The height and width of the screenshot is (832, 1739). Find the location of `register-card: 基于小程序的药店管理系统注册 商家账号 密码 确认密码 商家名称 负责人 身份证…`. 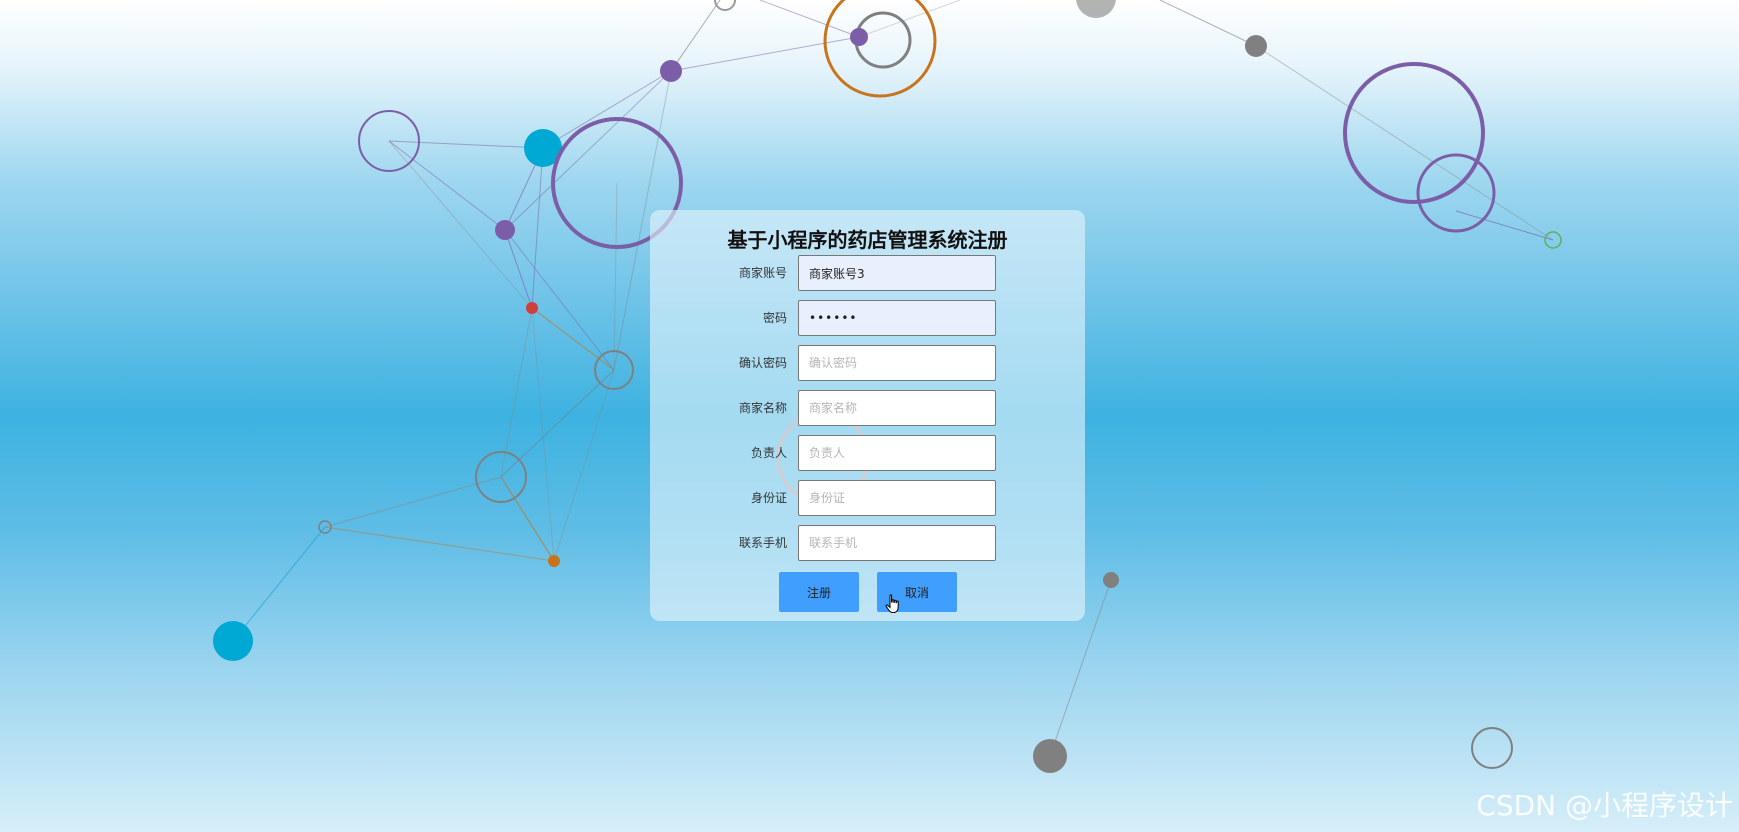

register-card: 基于小程序的药店管理系统注册 商家账号 密码 确认密码 商家名称 负责人 身份证… is located at coordinates (867, 415).